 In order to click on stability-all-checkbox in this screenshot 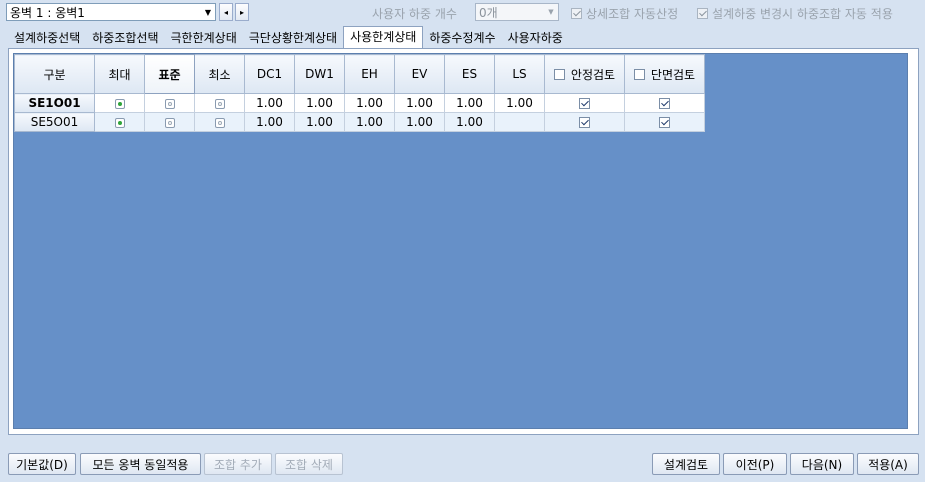, I will do `click(559, 74)`.